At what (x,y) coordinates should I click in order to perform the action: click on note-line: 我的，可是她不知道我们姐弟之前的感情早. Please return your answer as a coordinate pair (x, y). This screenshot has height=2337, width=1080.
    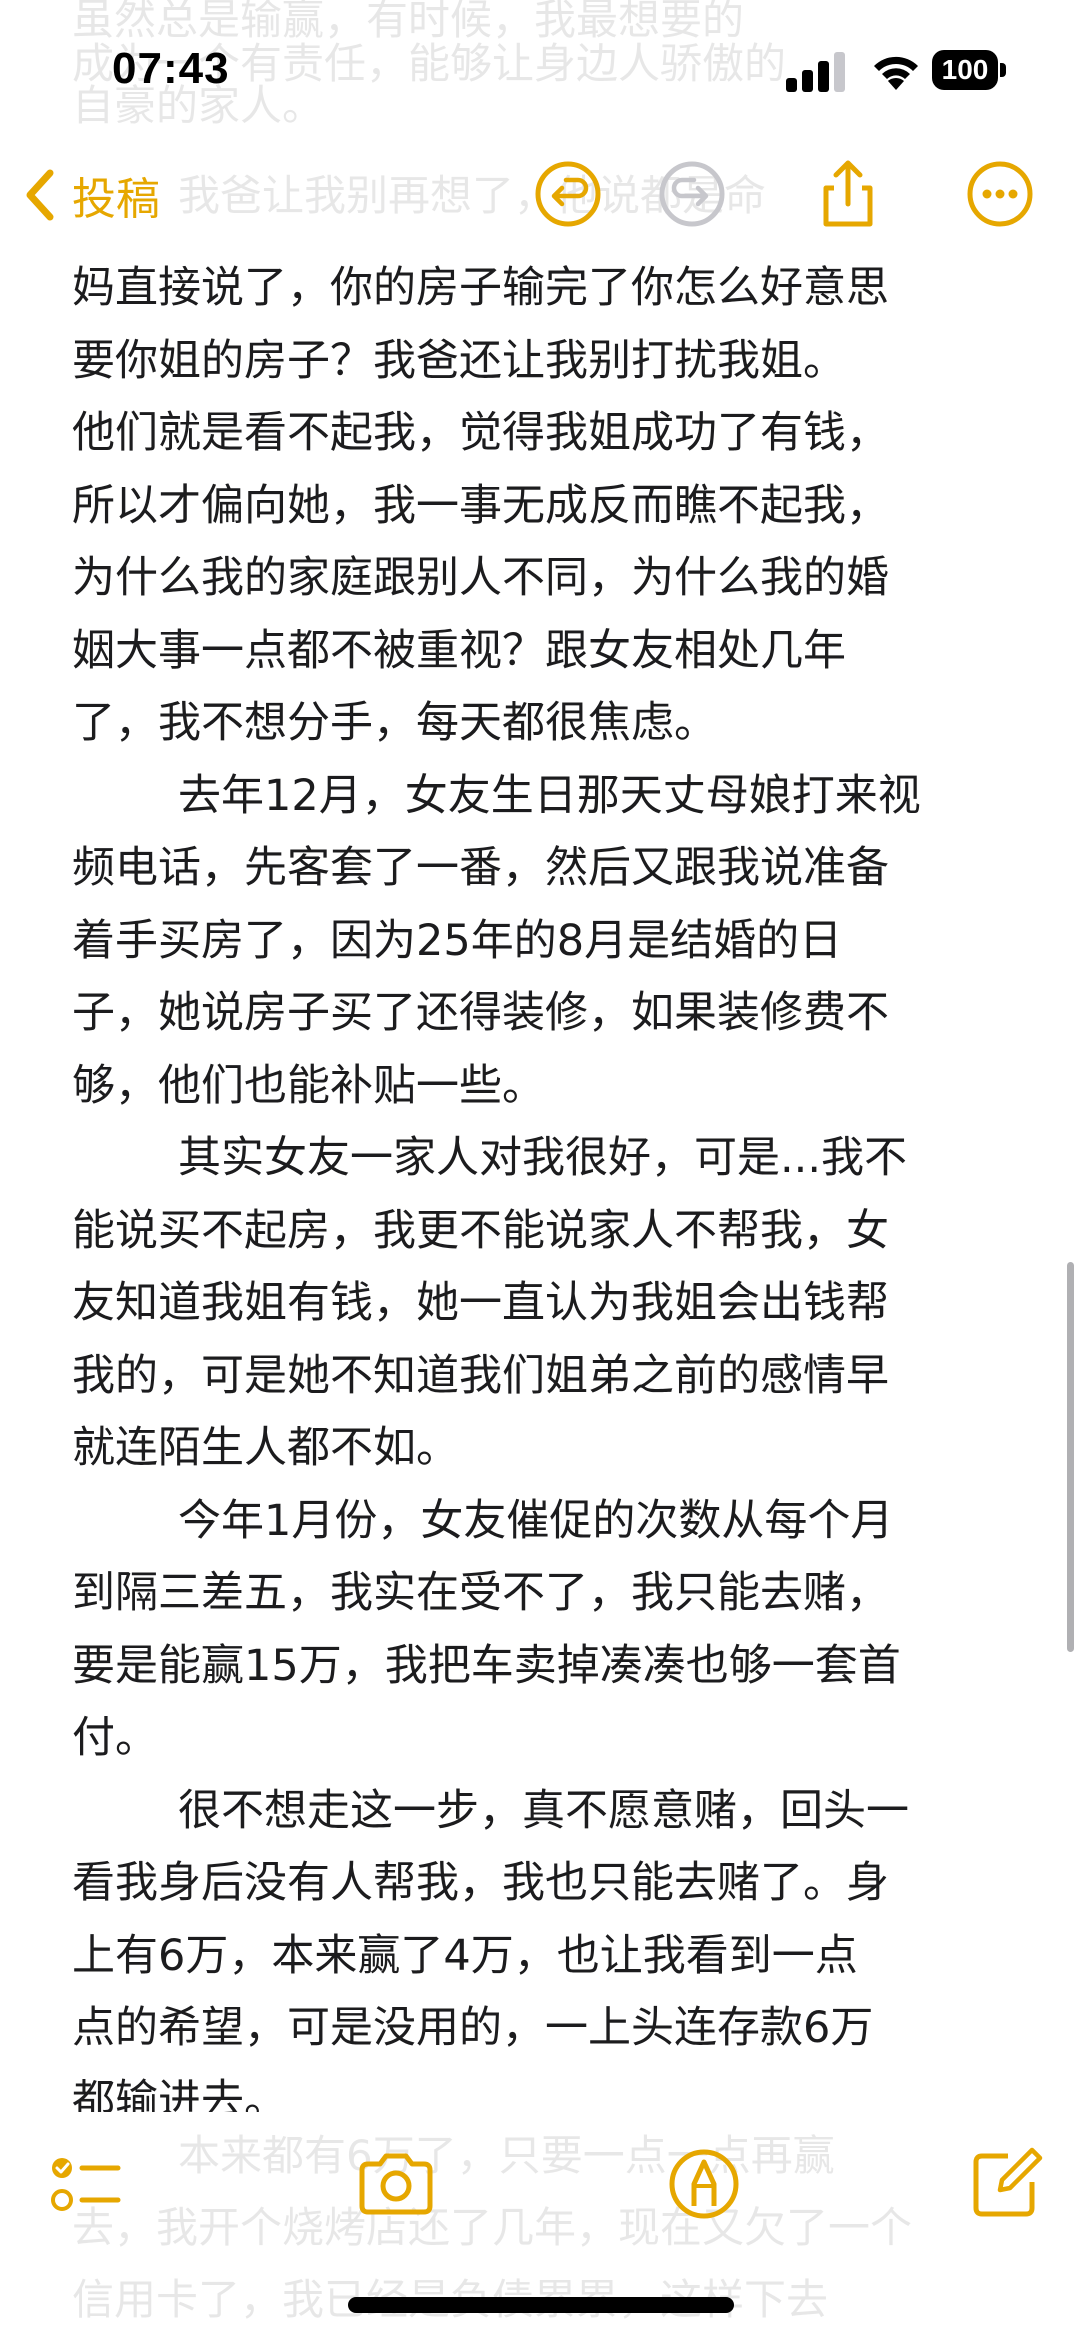
    Looking at the image, I should click on (480, 1375).